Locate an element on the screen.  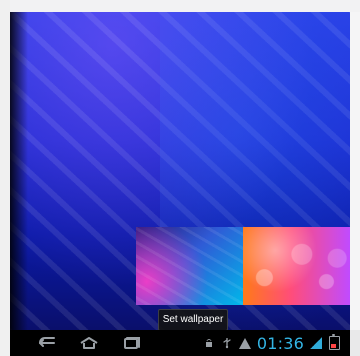
wallpaper-thumbnails is located at coordinates (243, 266).